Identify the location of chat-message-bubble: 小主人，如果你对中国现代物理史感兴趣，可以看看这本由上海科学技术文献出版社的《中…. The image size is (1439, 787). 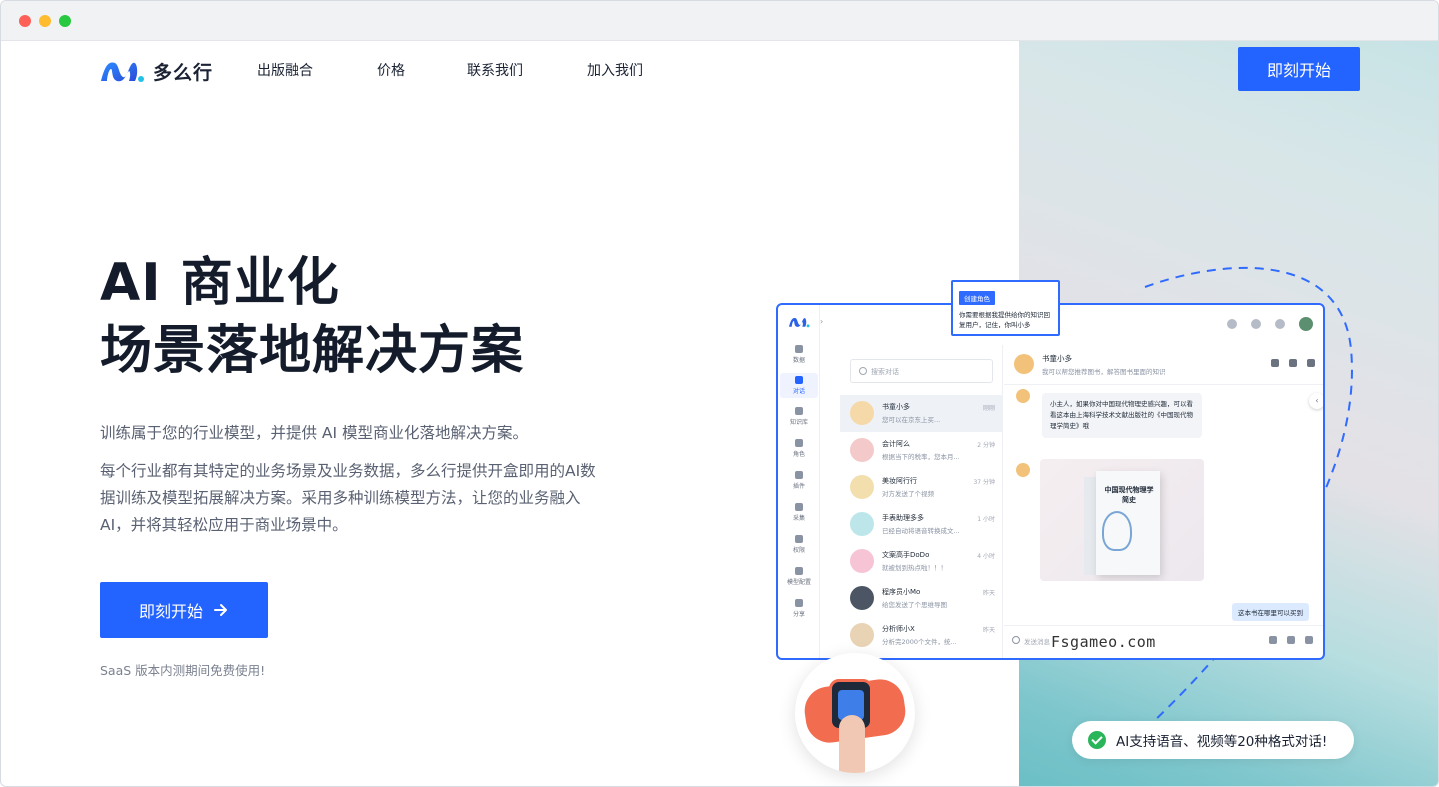
(1122, 415).